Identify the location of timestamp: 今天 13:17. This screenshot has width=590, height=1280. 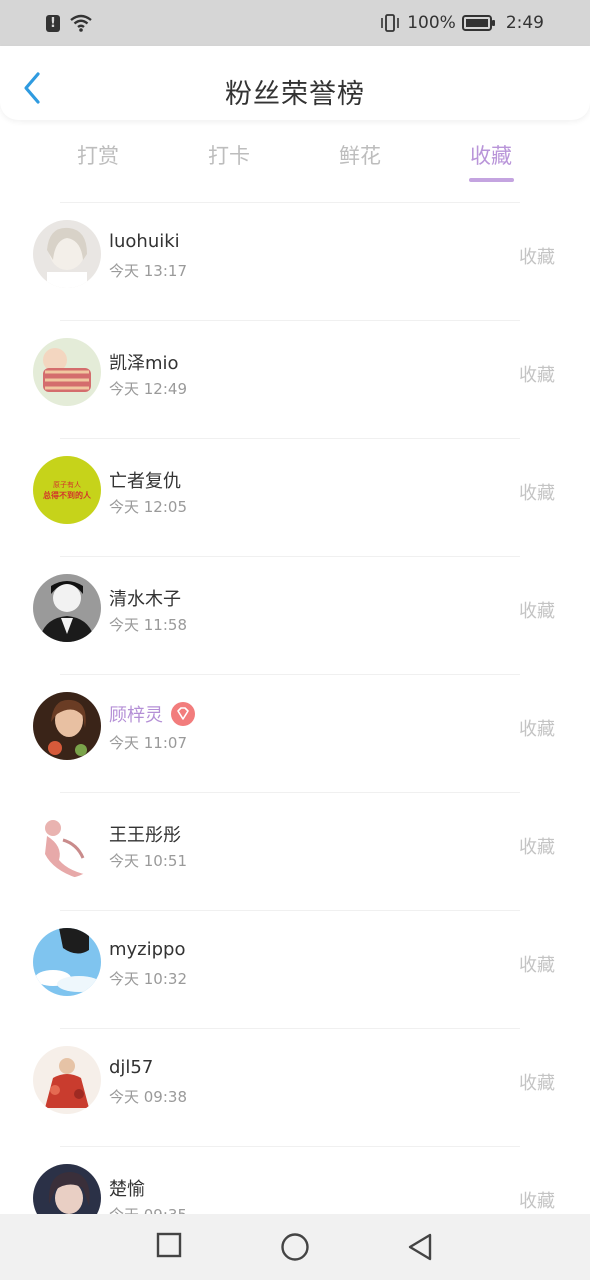
(148, 271).